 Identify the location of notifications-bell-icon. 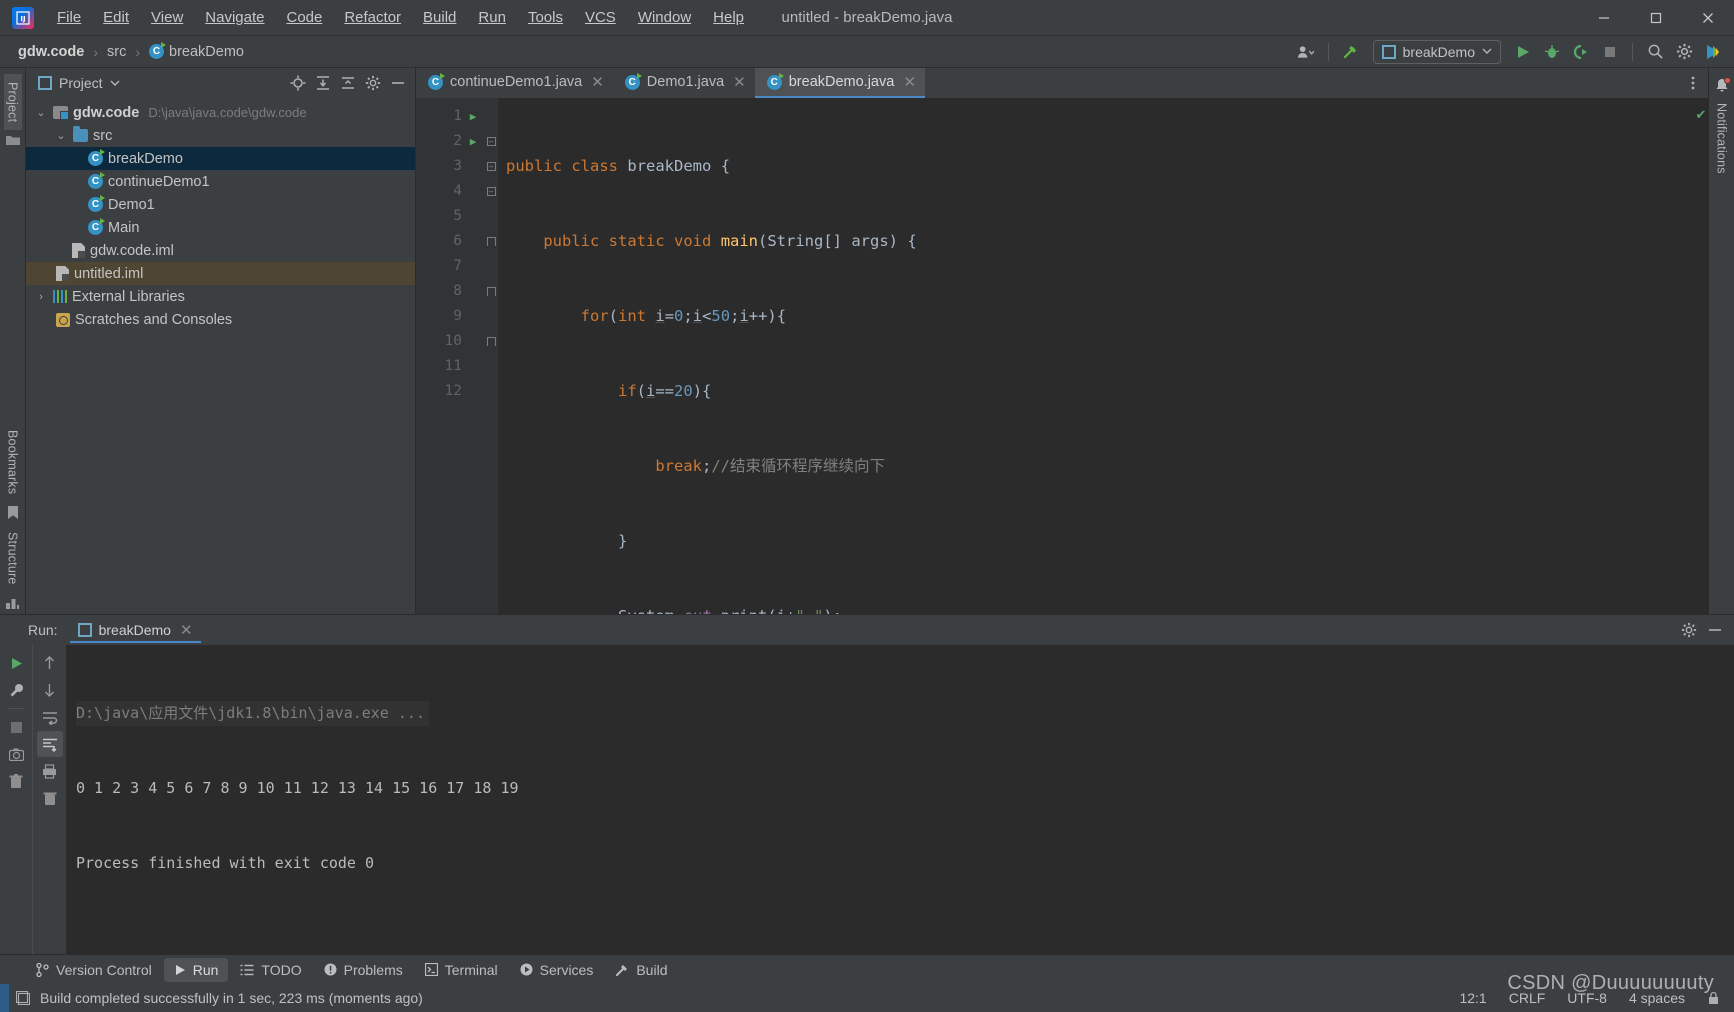
(1723, 85).